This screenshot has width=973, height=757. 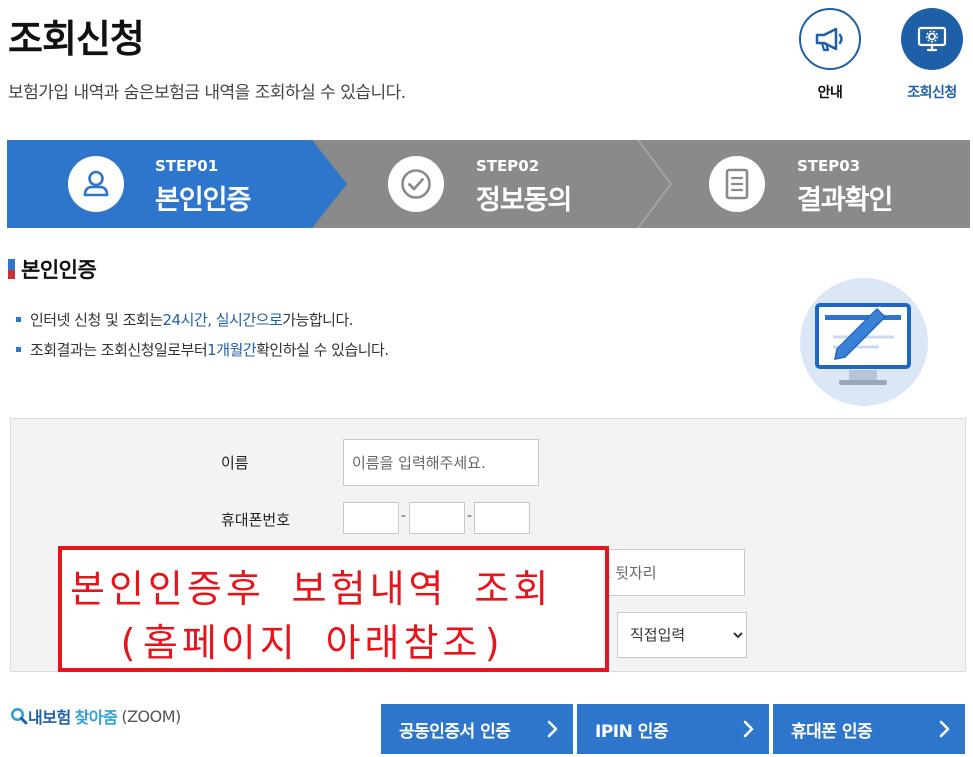 What do you see at coordinates (737, 184) in the screenshot?
I see `document-icon` at bounding box center [737, 184].